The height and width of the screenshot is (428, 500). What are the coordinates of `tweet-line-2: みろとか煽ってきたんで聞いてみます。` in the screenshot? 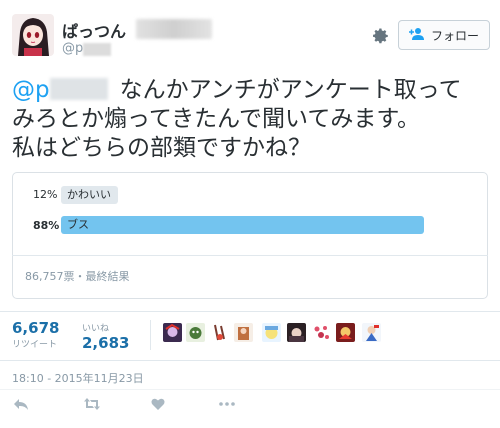 It's located at (216, 119).